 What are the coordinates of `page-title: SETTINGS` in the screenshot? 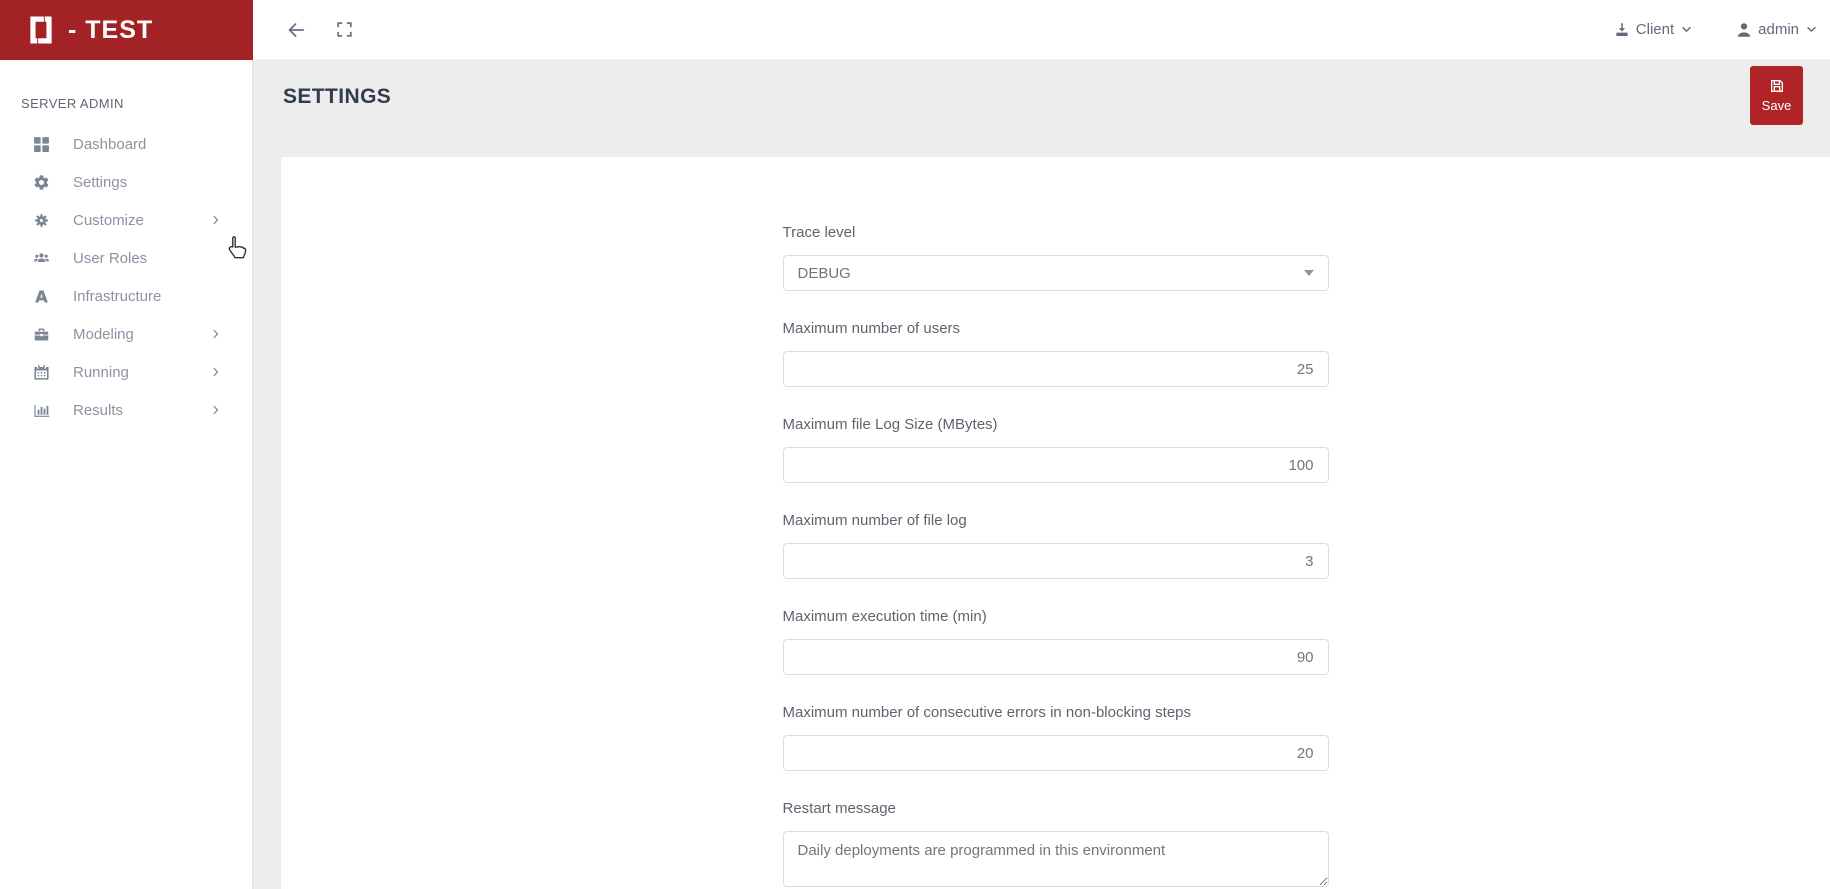 It's located at (337, 96).